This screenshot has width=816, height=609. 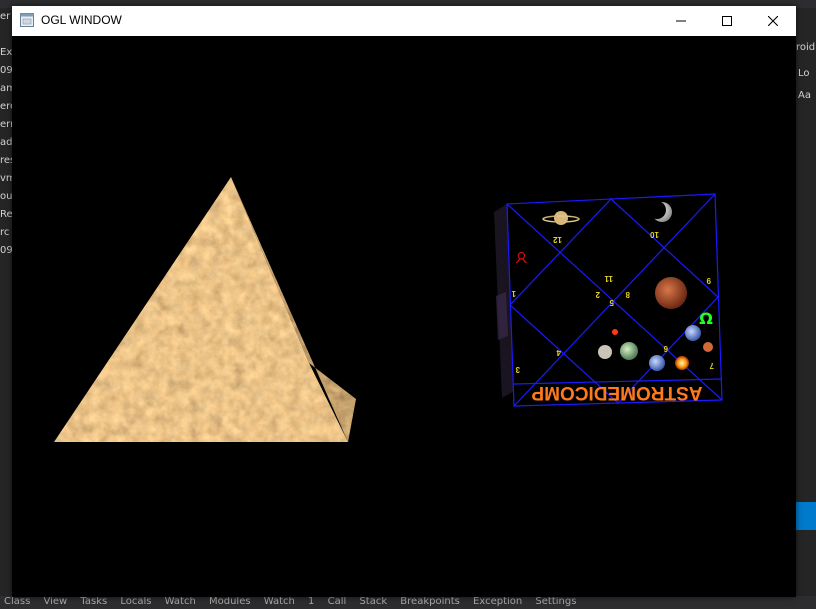 What do you see at coordinates (806, 47) in the screenshot?
I see `ide-right-label: roid)` at bounding box center [806, 47].